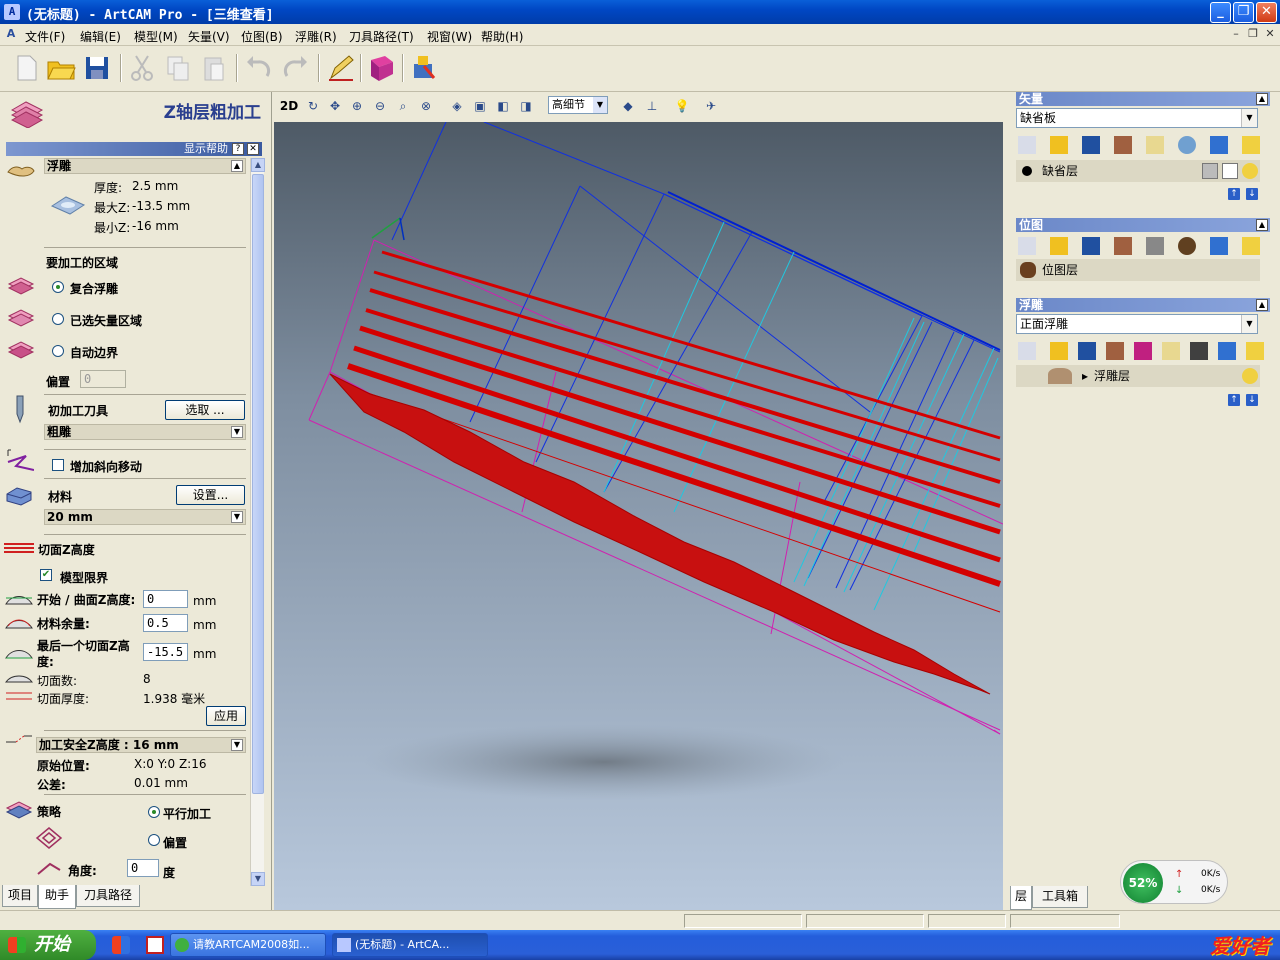  I want to click on document-icon: A, so click(11, 34).